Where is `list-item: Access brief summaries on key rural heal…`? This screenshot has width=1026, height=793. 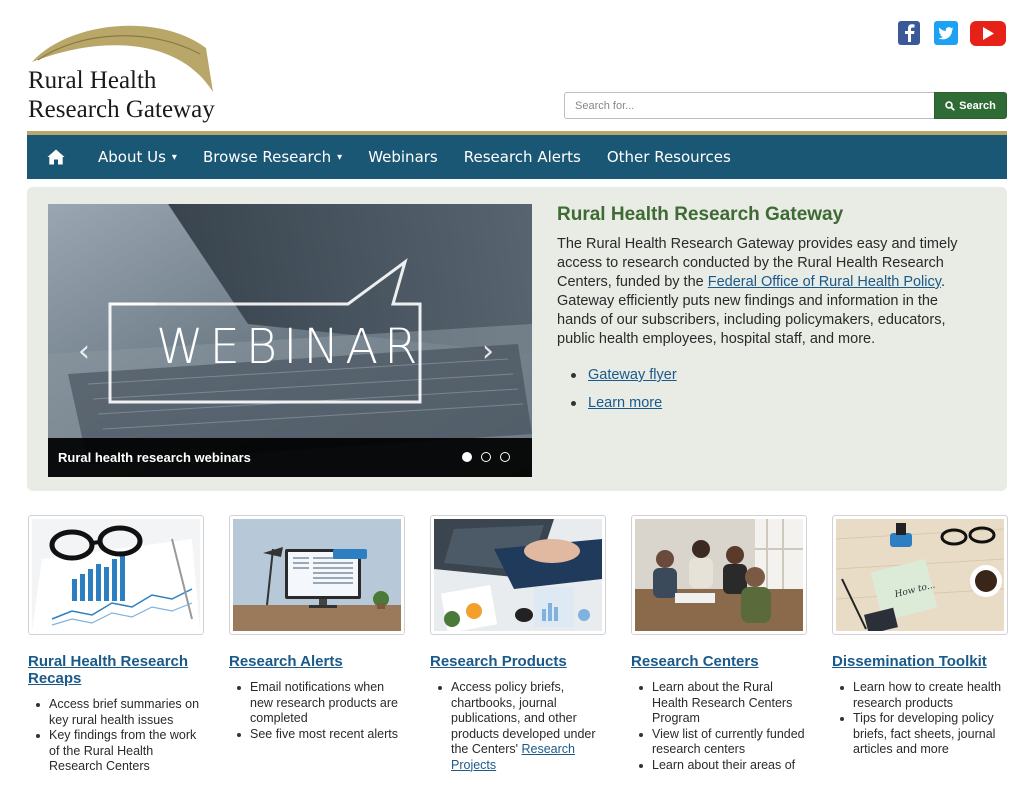
list-item: Access brief summaries on key rural heal… is located at coordinates (116, 712).